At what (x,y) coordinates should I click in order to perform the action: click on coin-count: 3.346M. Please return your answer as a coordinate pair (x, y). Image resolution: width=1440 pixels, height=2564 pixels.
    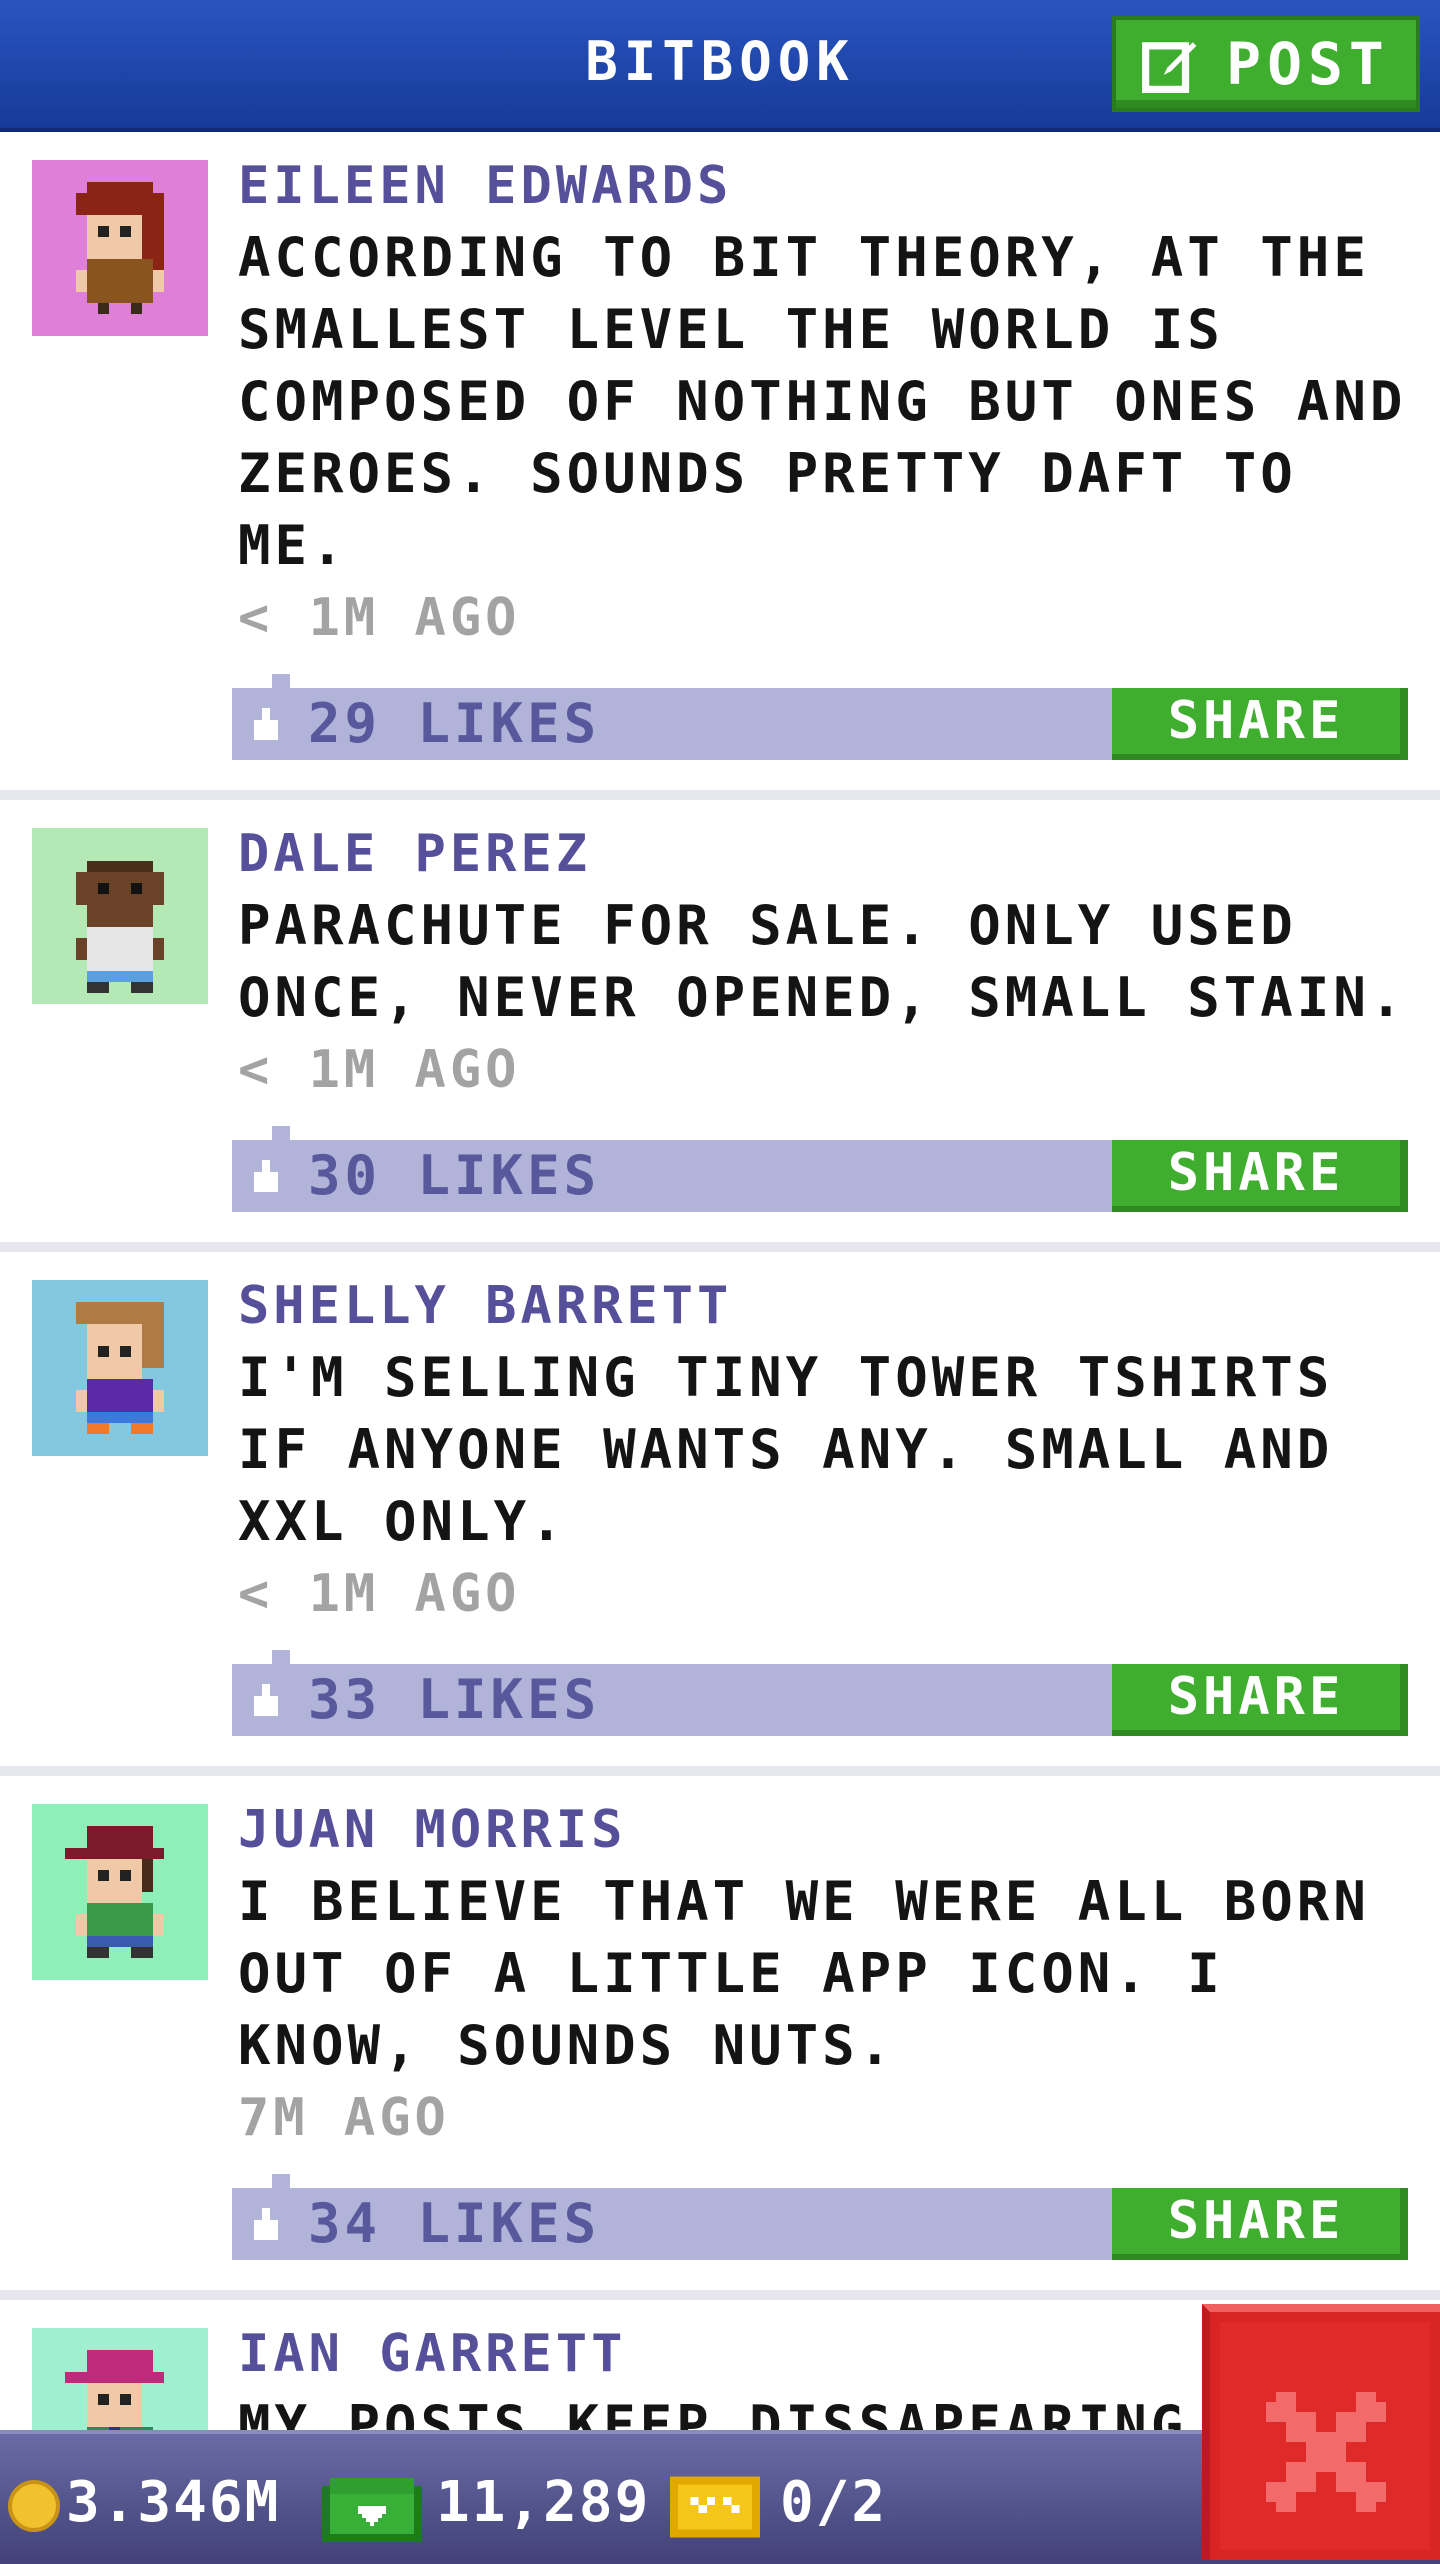
    Looking at the image, I should click on (173, 2502).